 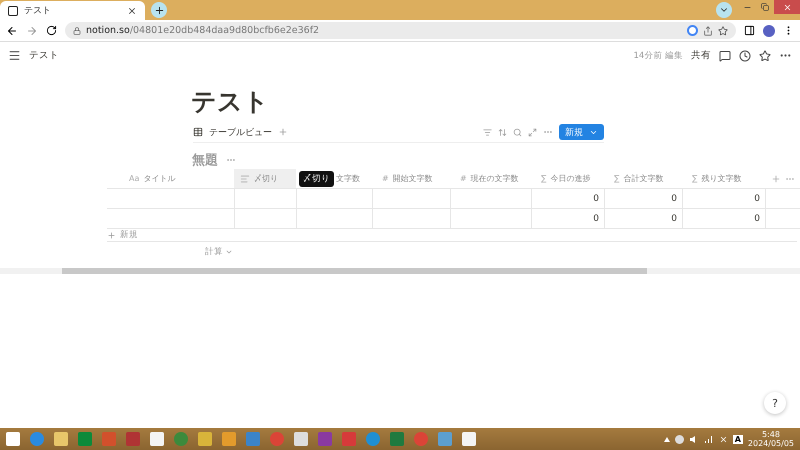 What do you see at coordinates (134, 178) in the screenshot?
I see `property-type-icon: Aa` at bounding box center [134, 178].